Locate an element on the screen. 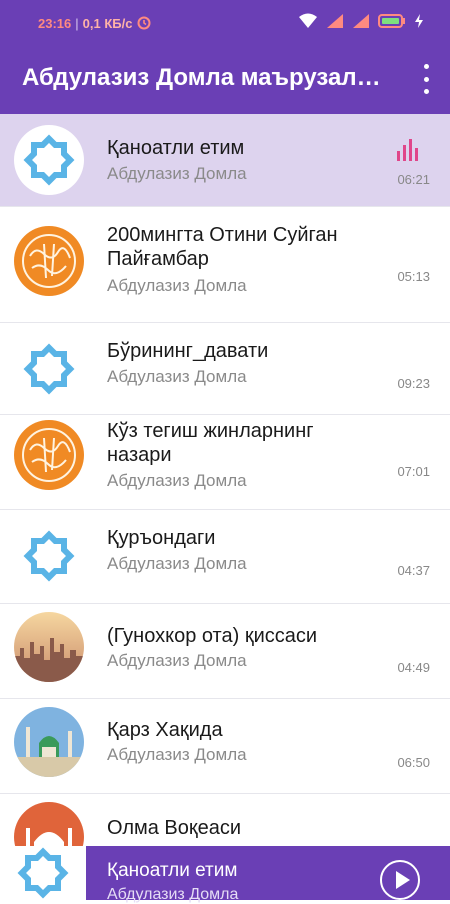 Image resolution: width=450 pixels, height=904 pixels. track-row: Қуръондаги Абдулазиз Домла 04:37 is located at coordinates (225, 557).